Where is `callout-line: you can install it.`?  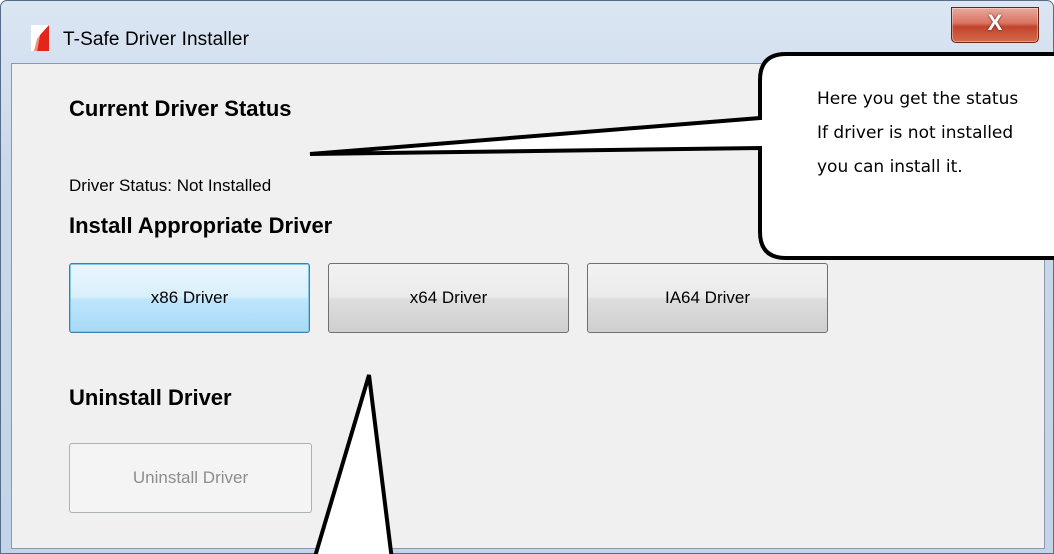 callout-line: you can install it. is located at coordinates (890, 167).